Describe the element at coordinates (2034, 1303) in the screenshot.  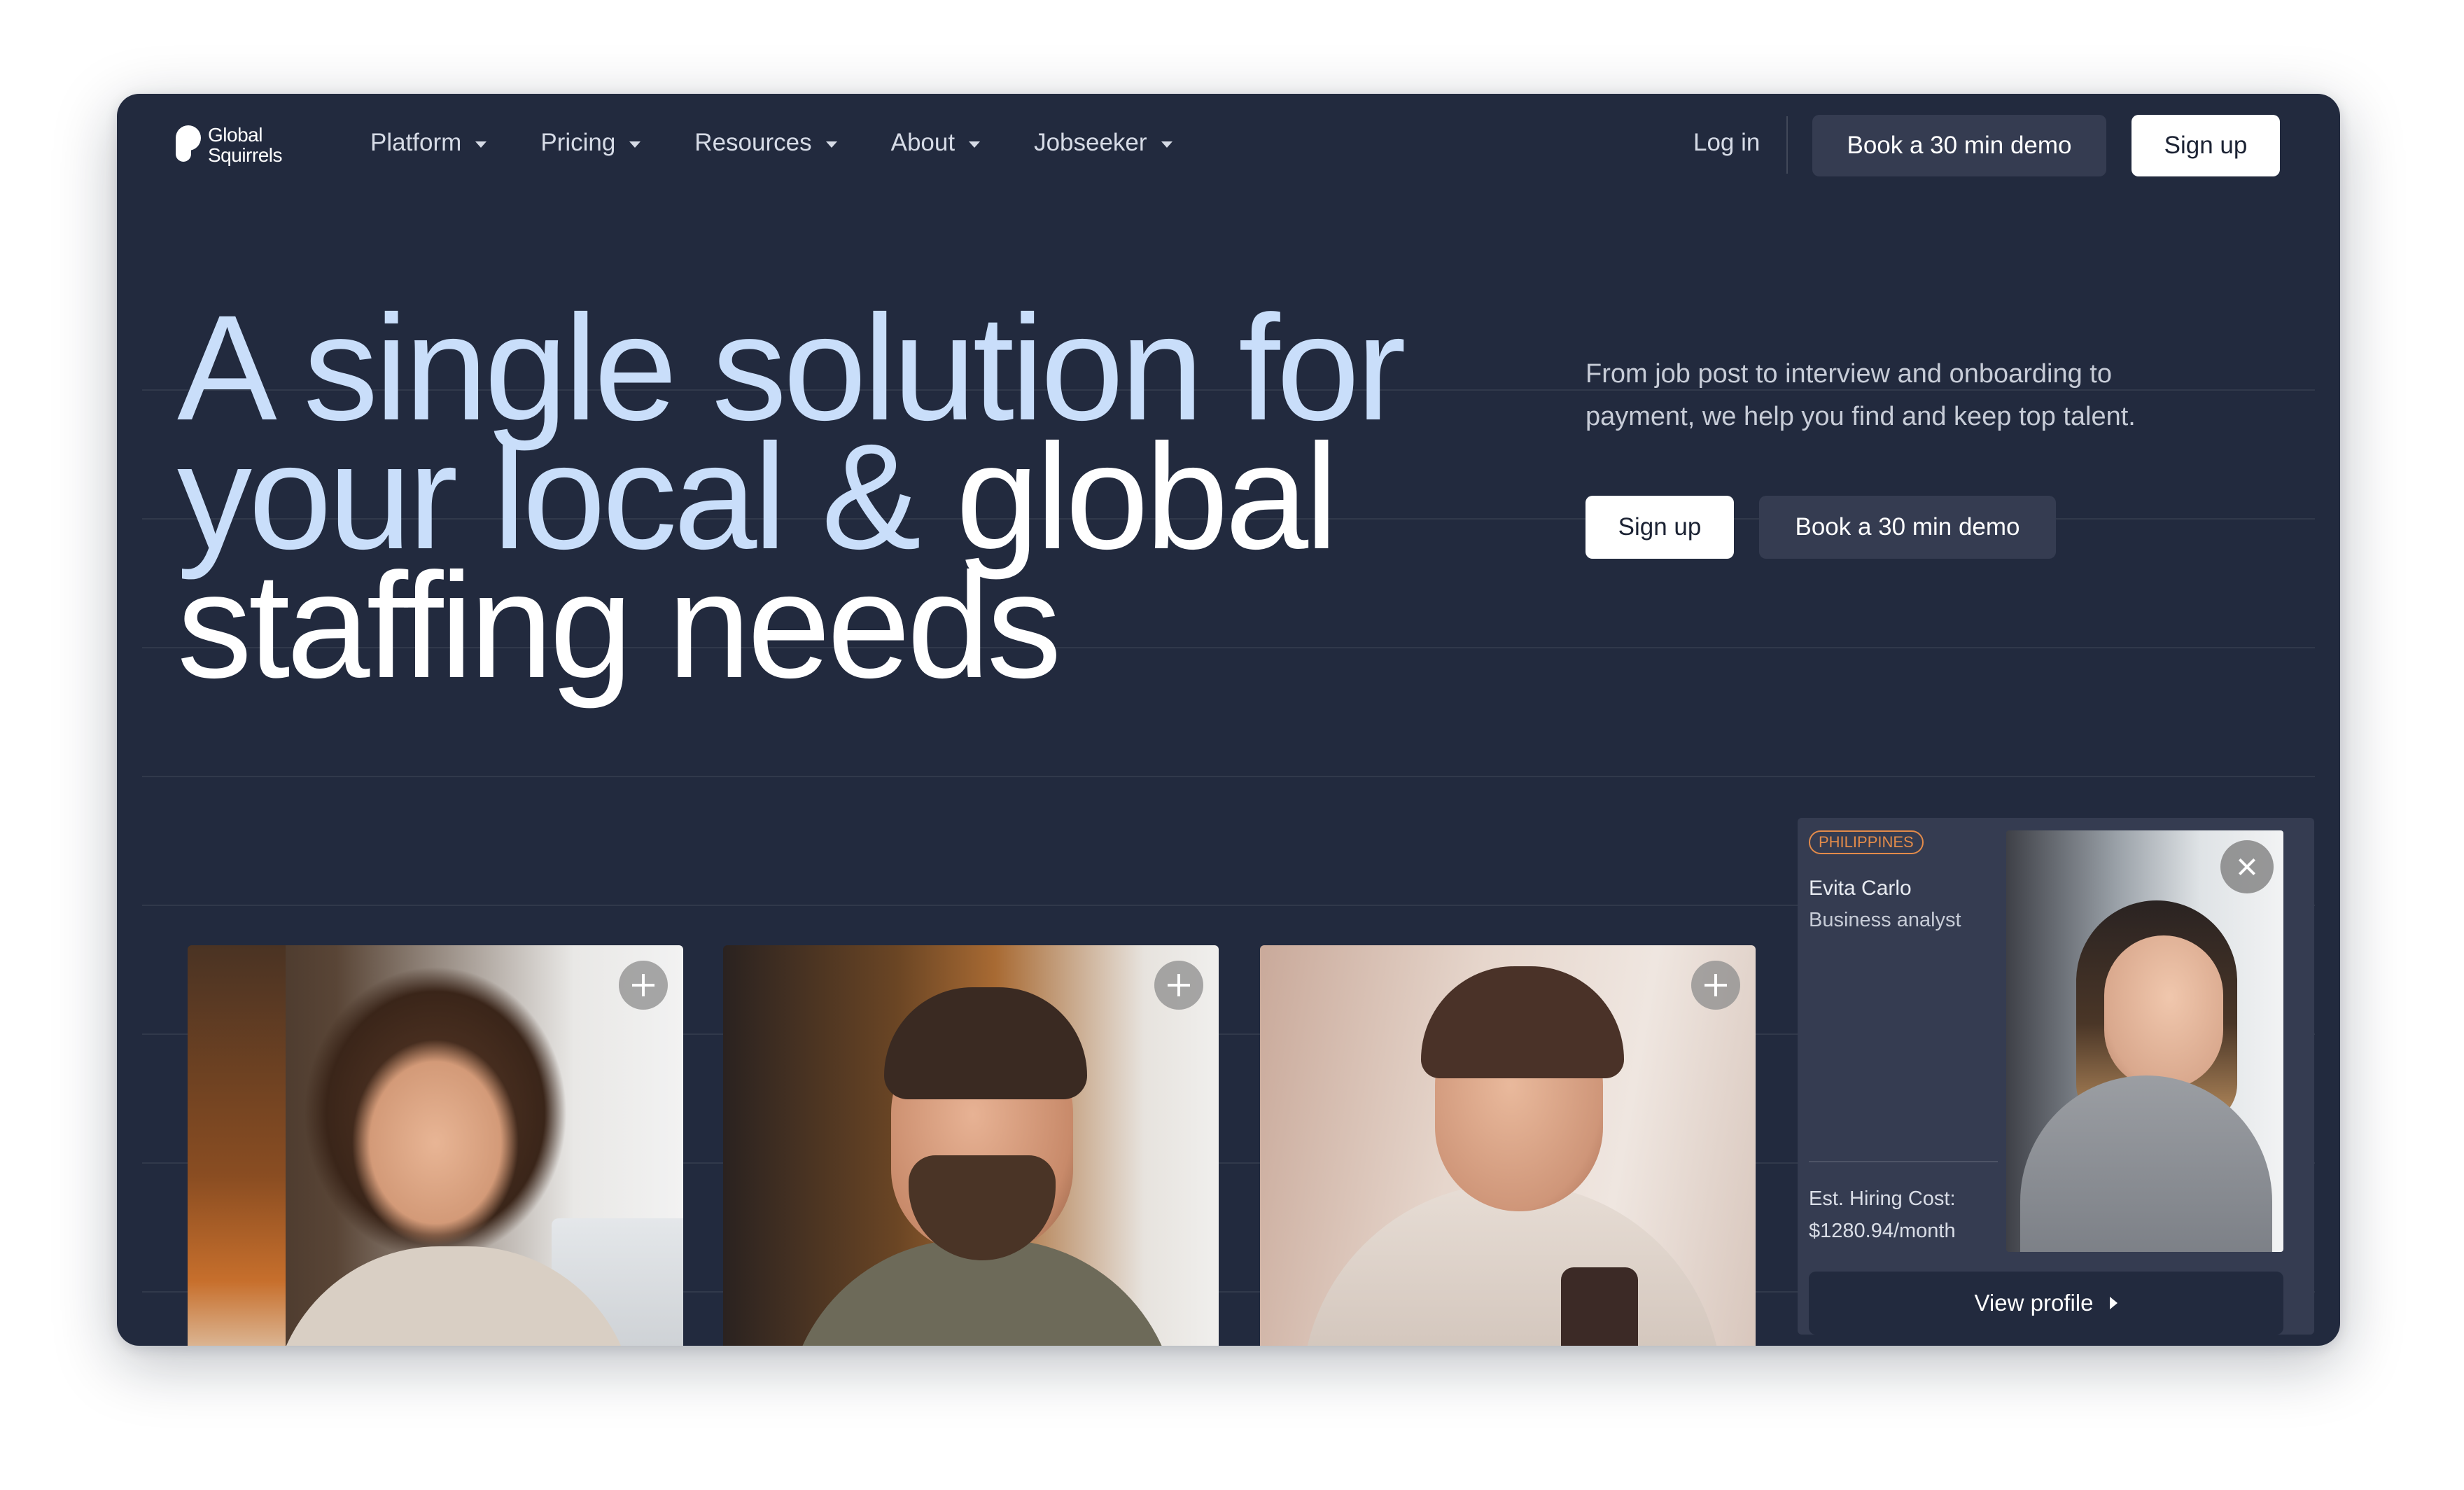
I see `view-profile-label: View profile` at that location.